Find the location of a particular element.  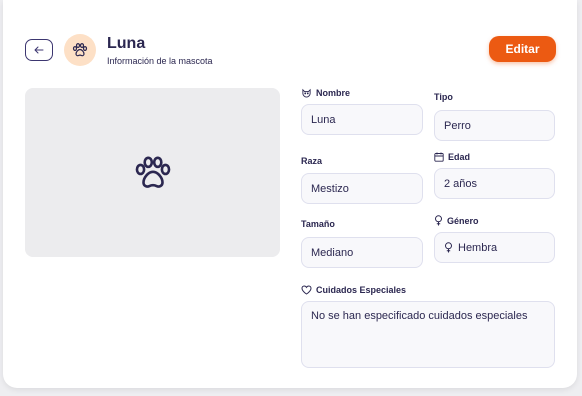

genero-field: Hembra is located at coordinates (494, 247).